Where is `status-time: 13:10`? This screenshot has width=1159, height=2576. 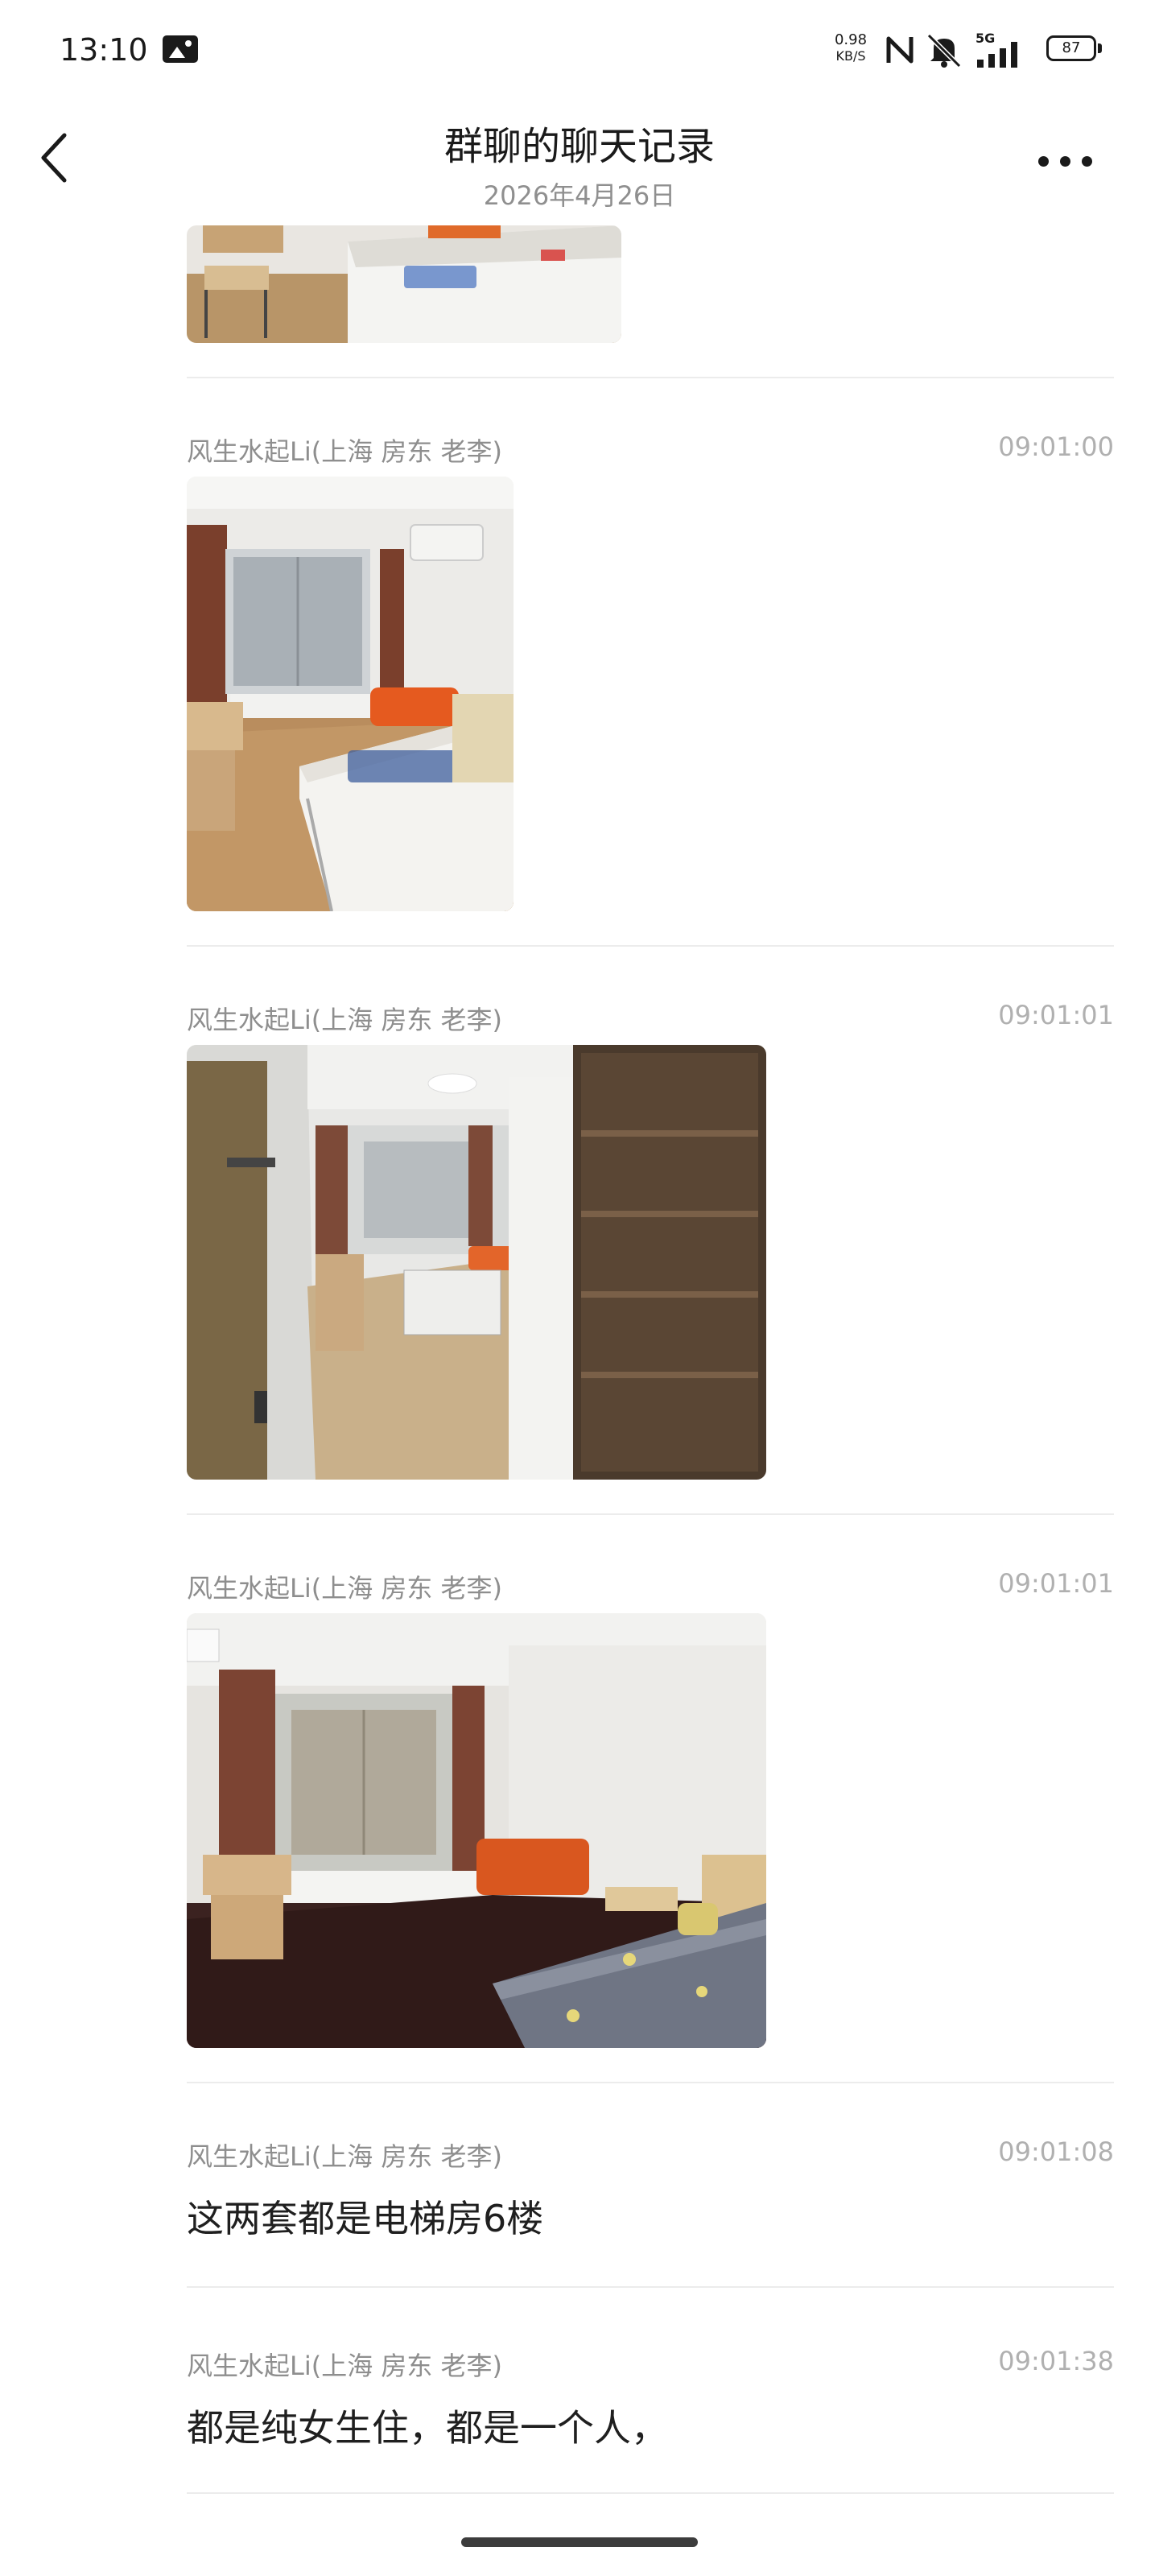 status-time: 13:10 is located at coordinates (104, 50).